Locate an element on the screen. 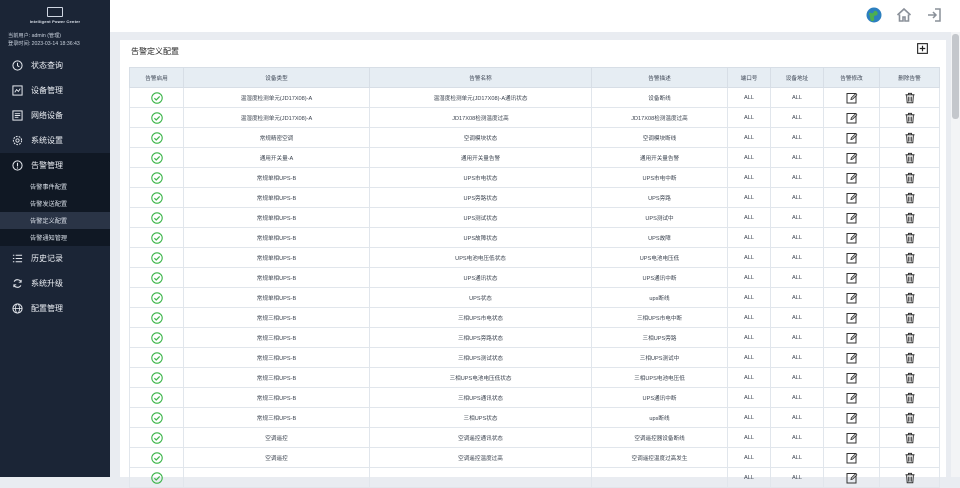  globe-language-icon is located at coordinates (874, 15).